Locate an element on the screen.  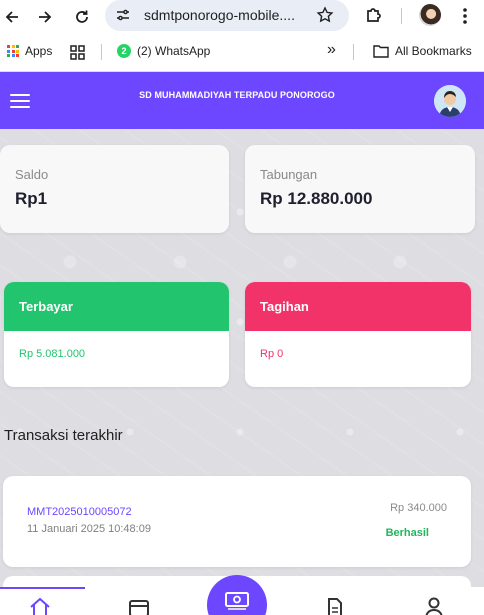
puzzle-icon is located at coordinates (374, 15).